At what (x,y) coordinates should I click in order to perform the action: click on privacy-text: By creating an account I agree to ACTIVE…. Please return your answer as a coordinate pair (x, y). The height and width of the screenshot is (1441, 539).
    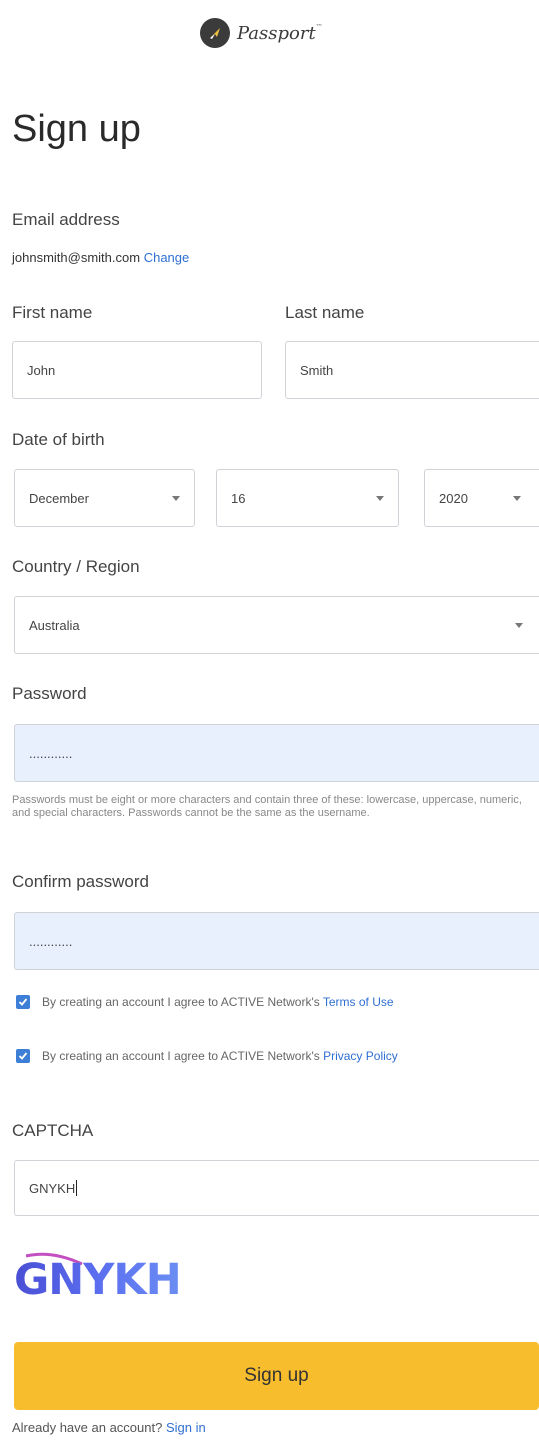
    Looking at the image, I should click on (183, 1056).